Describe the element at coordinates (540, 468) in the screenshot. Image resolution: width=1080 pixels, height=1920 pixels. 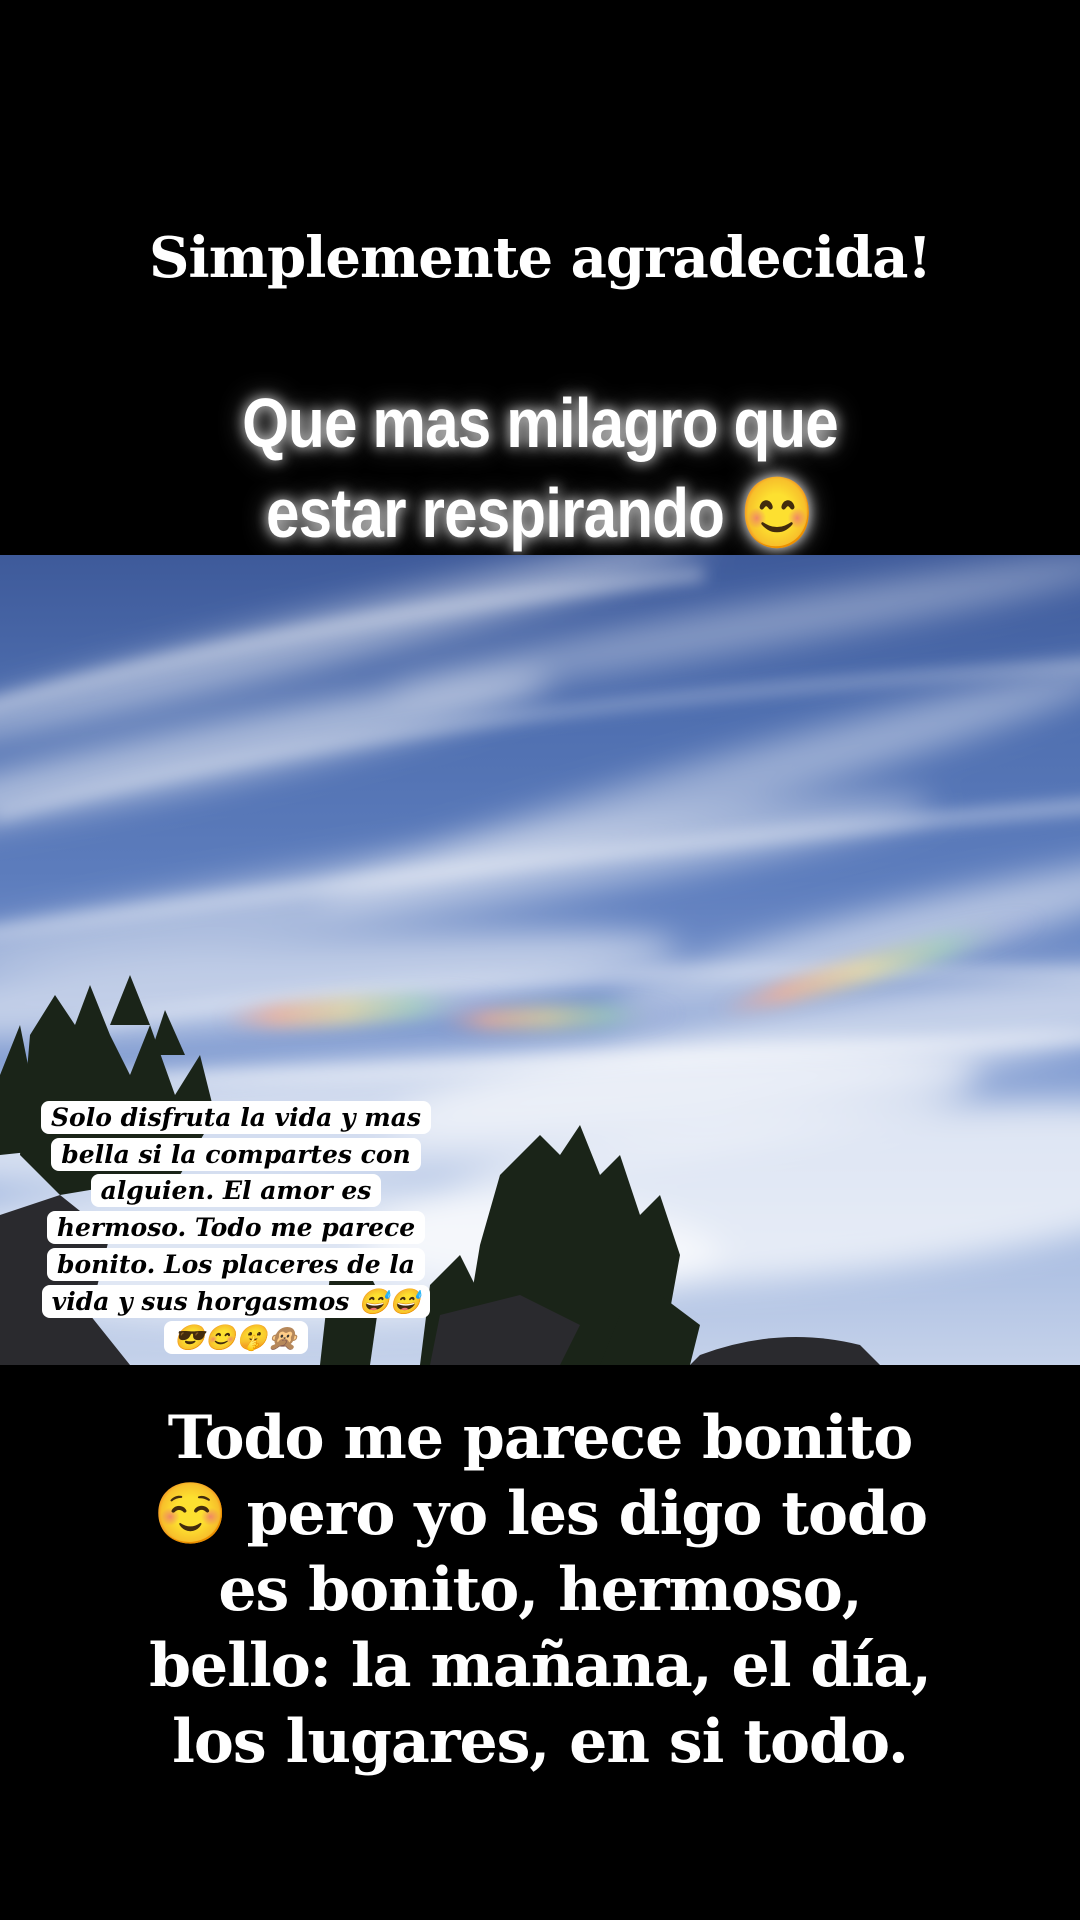
I see `story-subtitle: Que mas milagro que estar respirando 😊` at that location.